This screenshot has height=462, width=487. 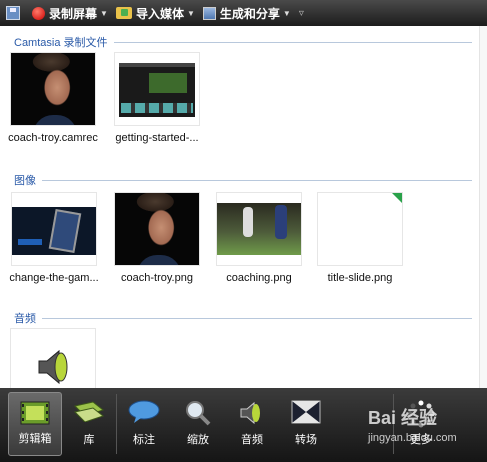 What do you see at coordinates (198, 440) in the screenshot?
I see `tab-label: 缩放` at bounding box center [198, 440].